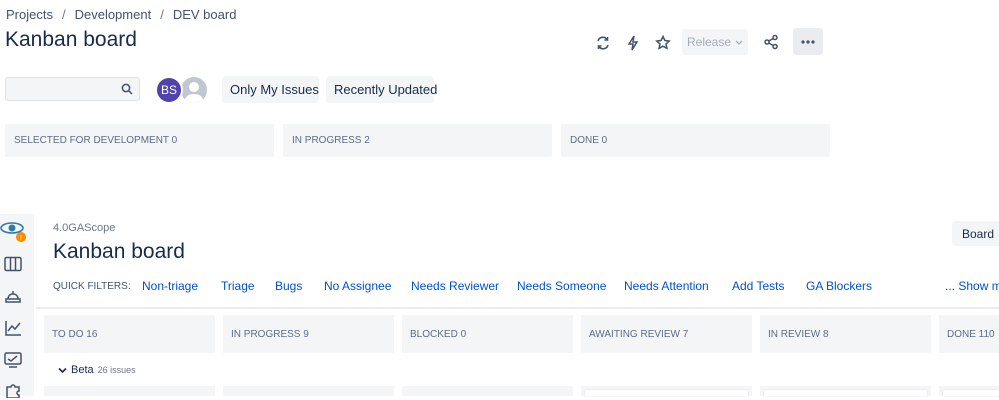 This screenshot has height=400, width=999. What do you see at coordinates (92, 286) in the screenshot?
I see `quick-filters-label: QUICK FILTERS:` at bounding box center [92, 286].